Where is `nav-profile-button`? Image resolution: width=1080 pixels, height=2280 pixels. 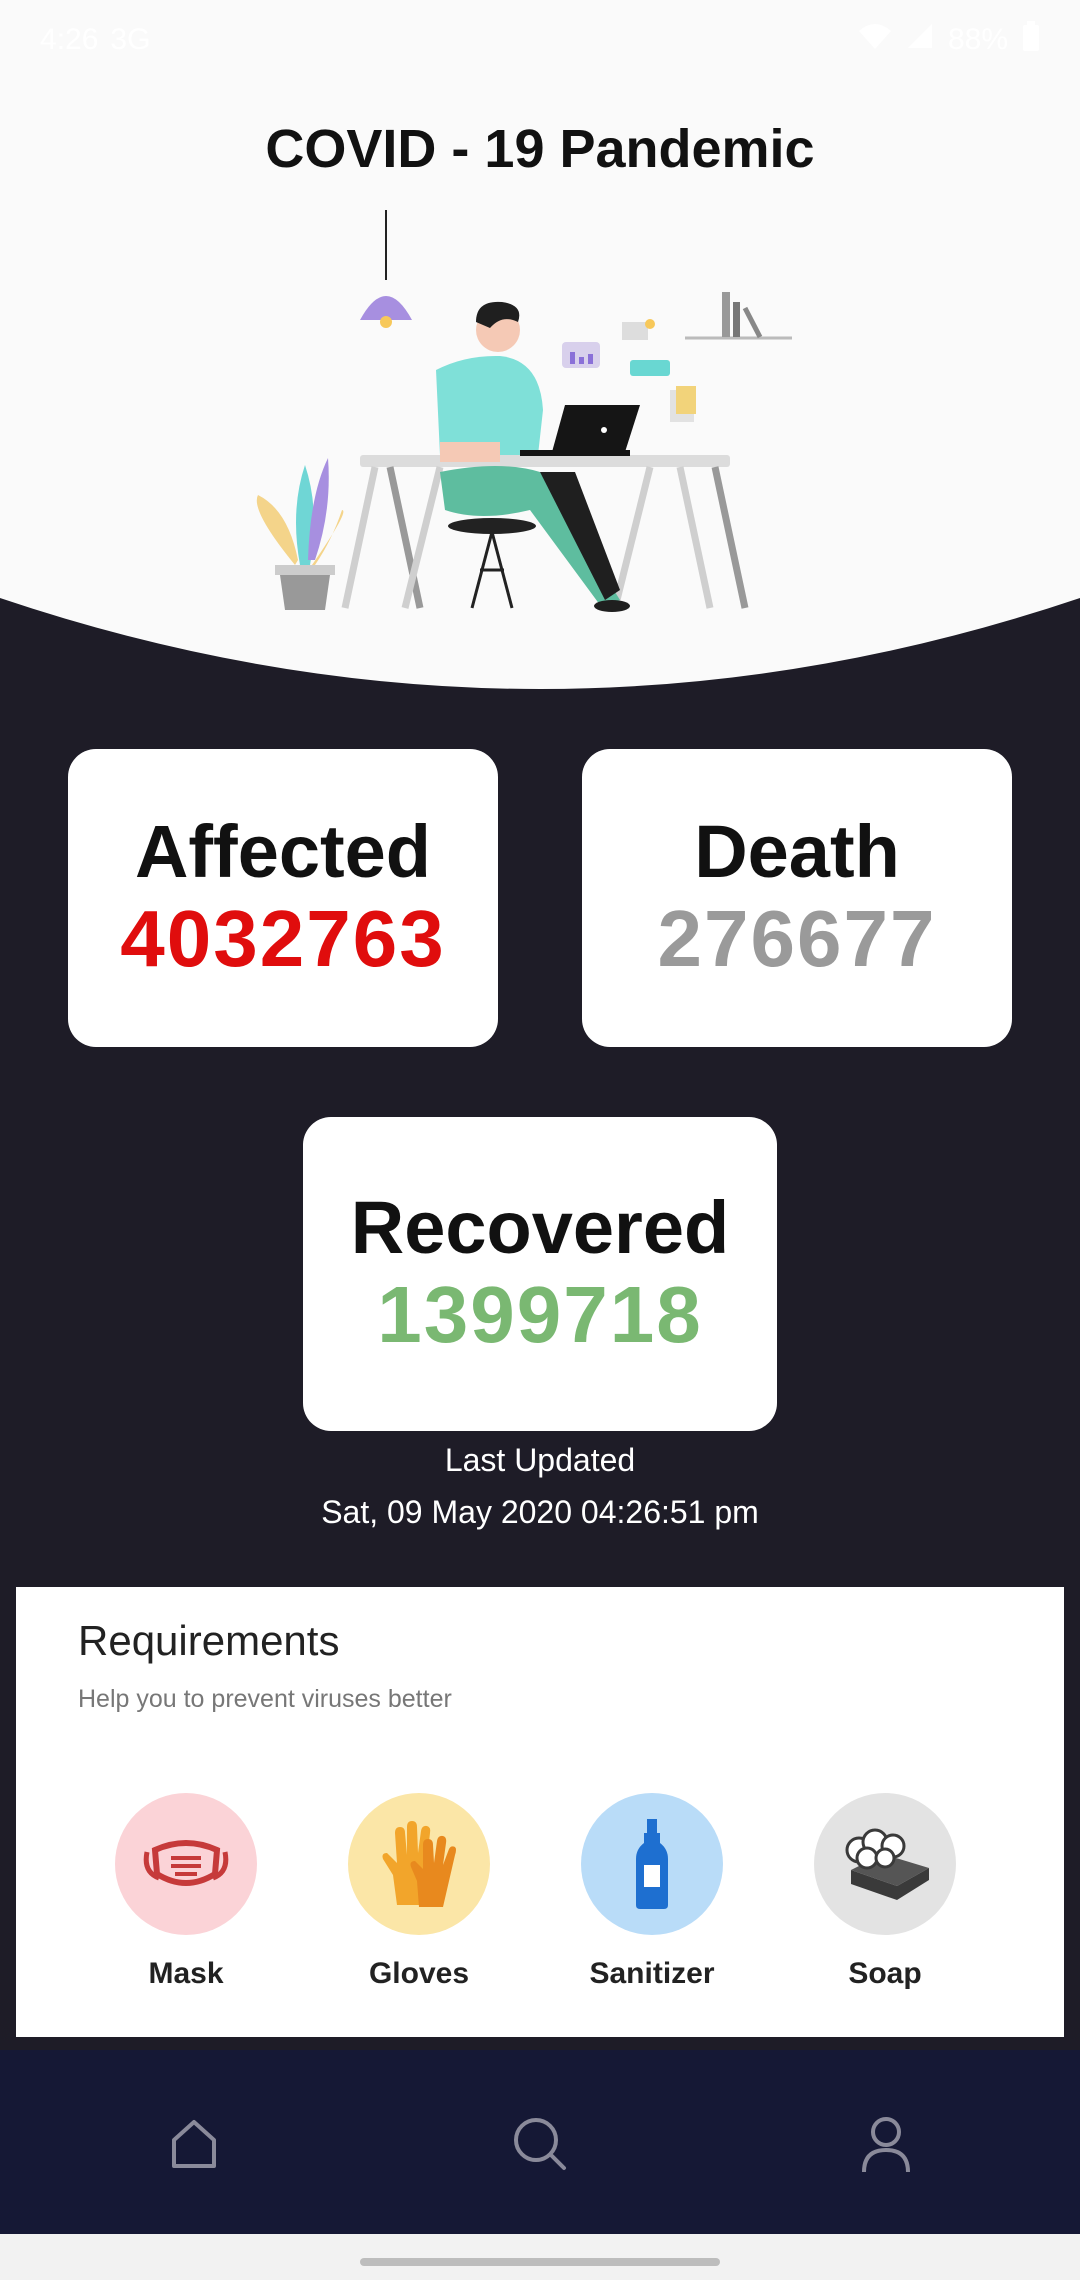 nav-profile-button is located at coordinates (886, 2144).